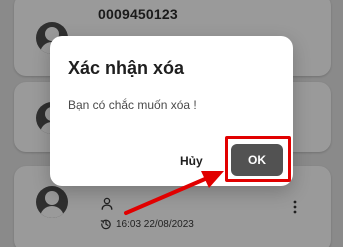  I want to click on ok-button: OK, so click(257, 160).